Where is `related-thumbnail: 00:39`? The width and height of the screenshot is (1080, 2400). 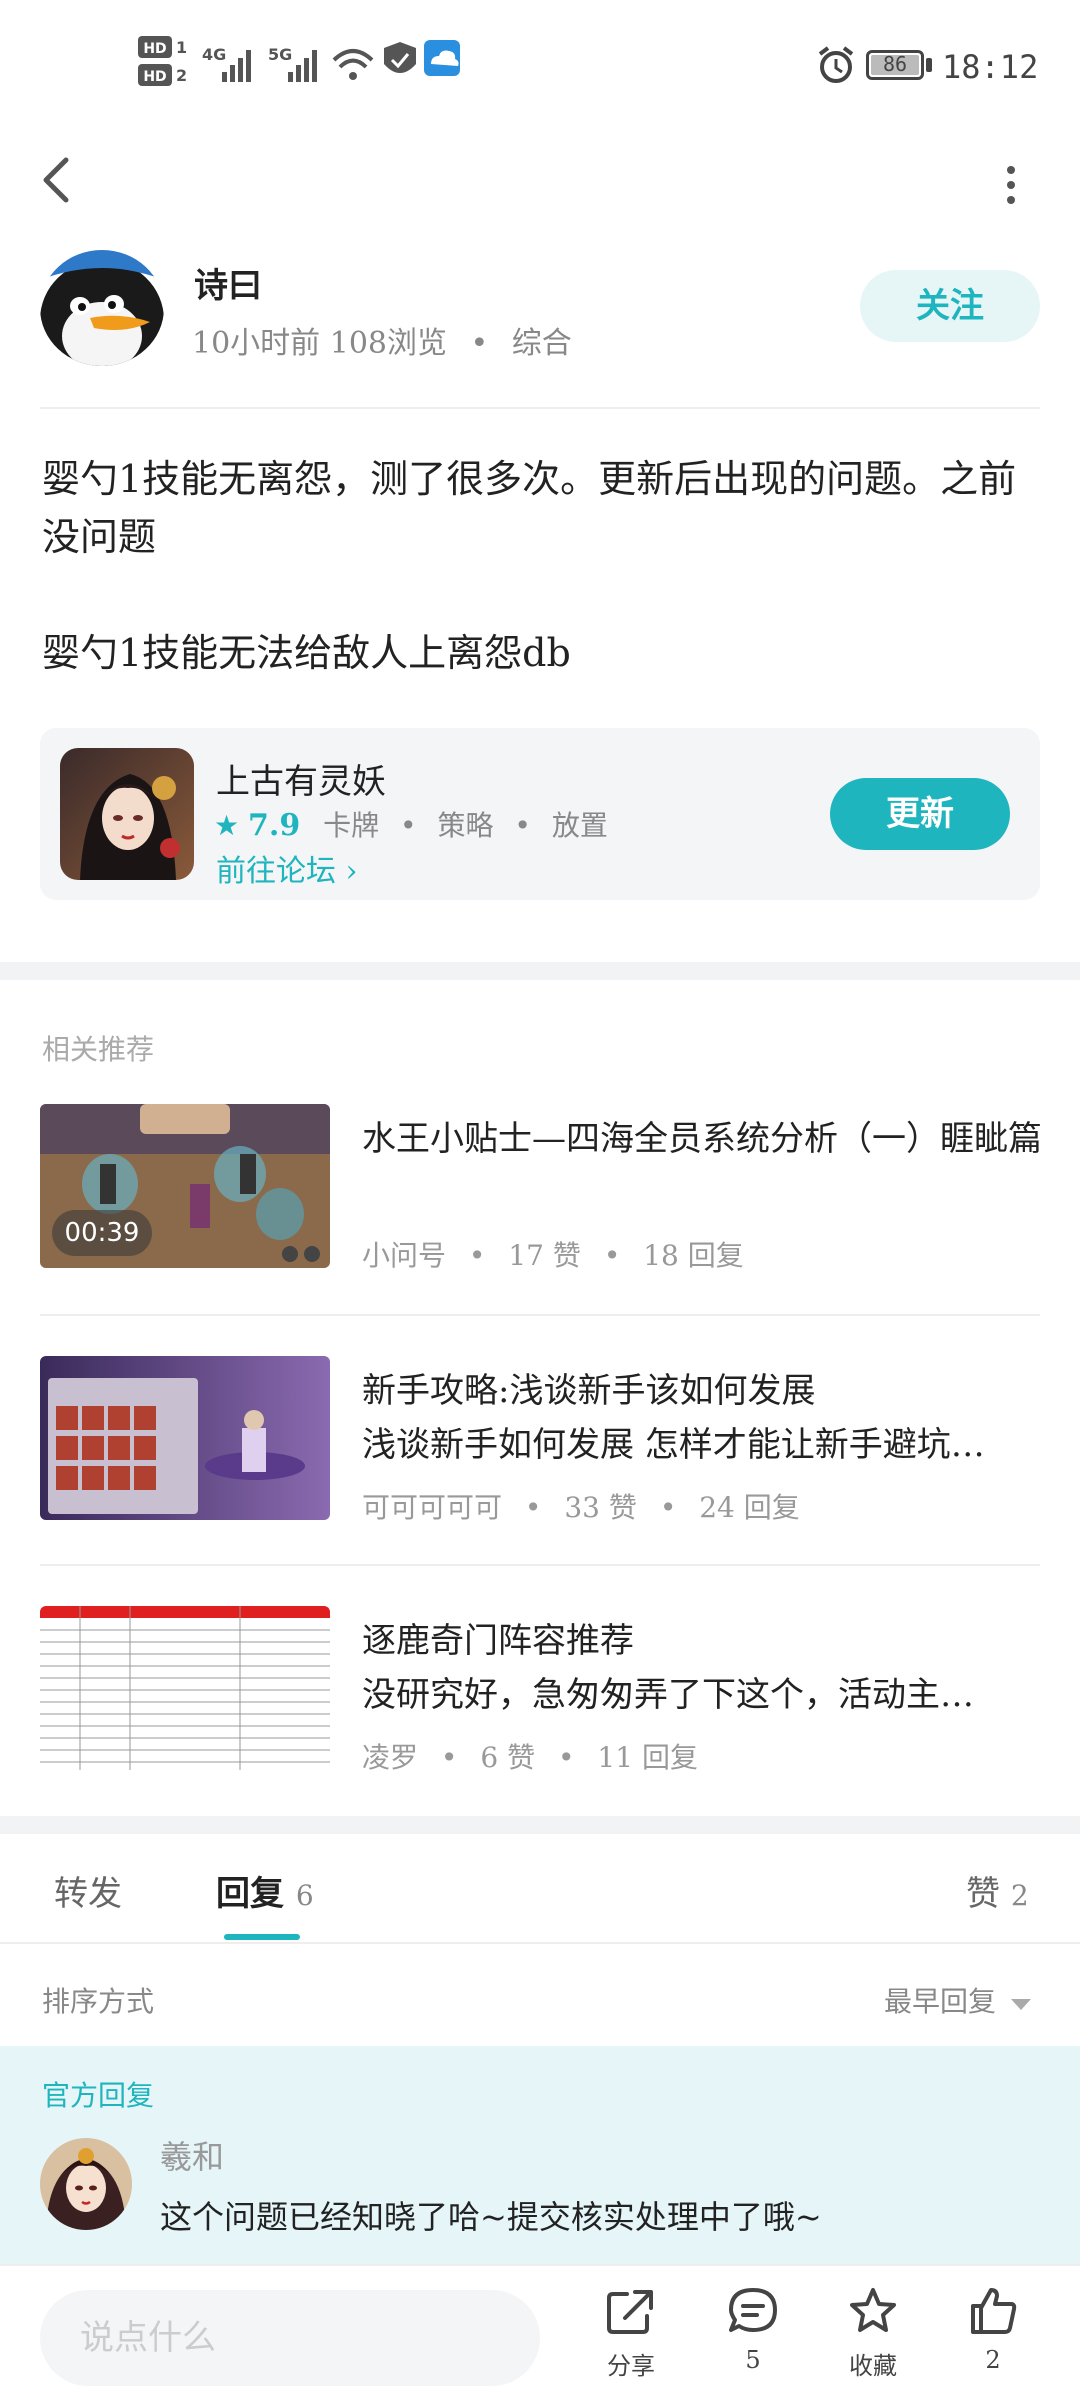 related-thumbnail: 00:39 is located at coordinates (185, 1186).